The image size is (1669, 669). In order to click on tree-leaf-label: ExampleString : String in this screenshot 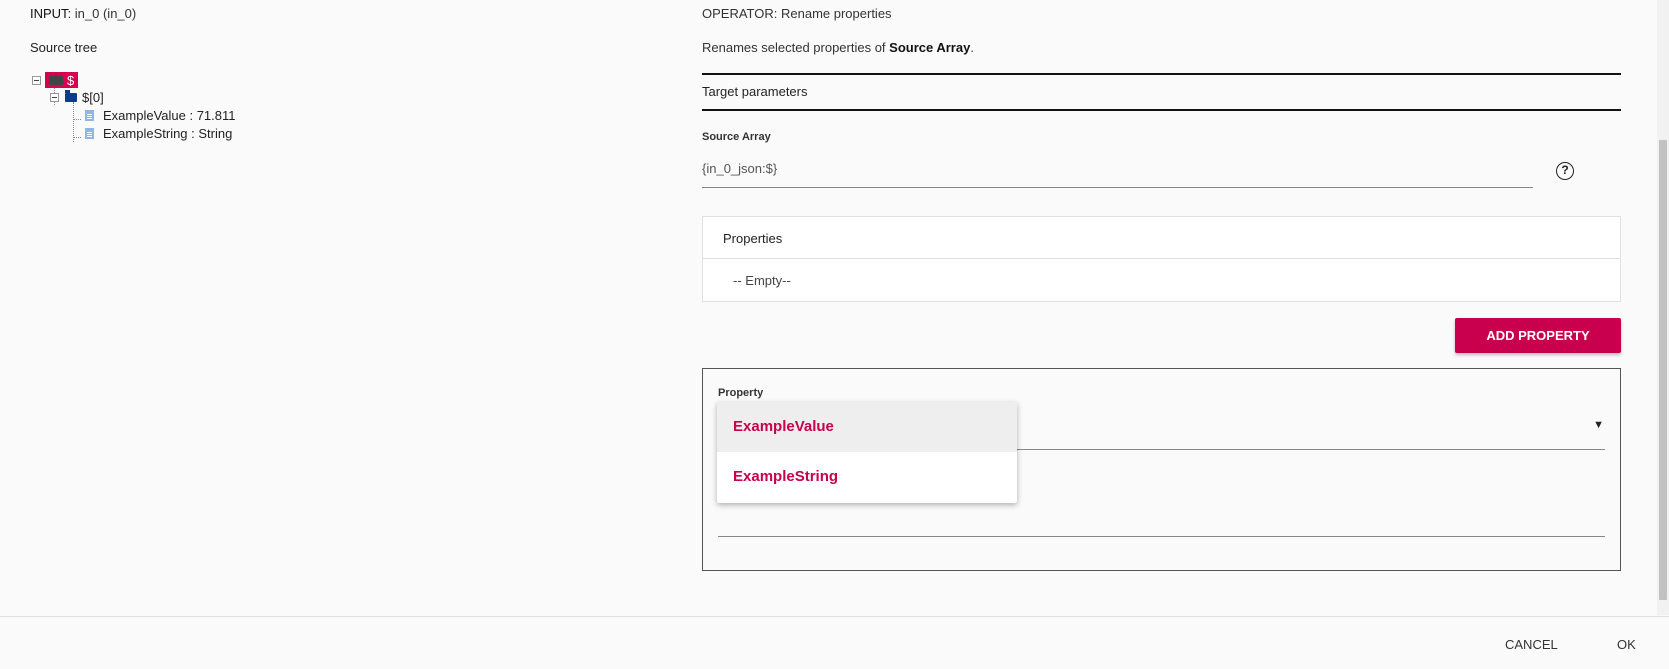, I will do `click(168, 133)`.